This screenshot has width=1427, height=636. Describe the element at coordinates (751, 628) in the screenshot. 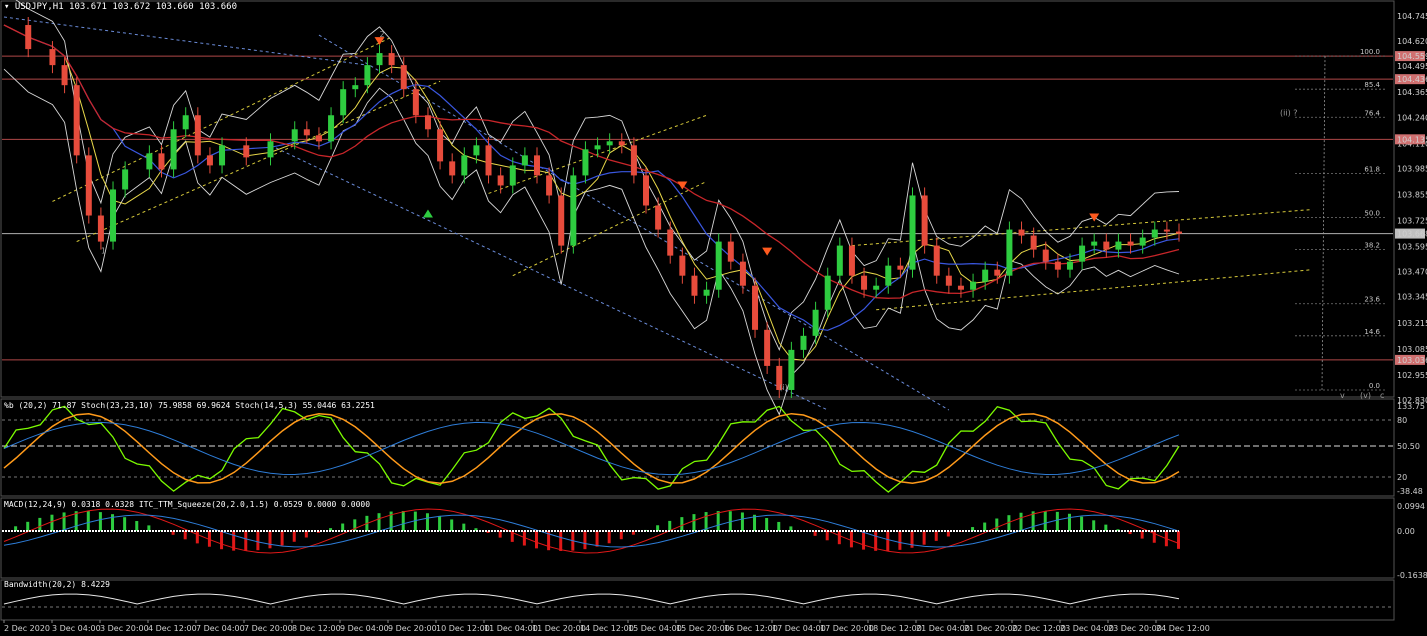

I see `time-axis-label: 16 Dec 12:00` at that location.